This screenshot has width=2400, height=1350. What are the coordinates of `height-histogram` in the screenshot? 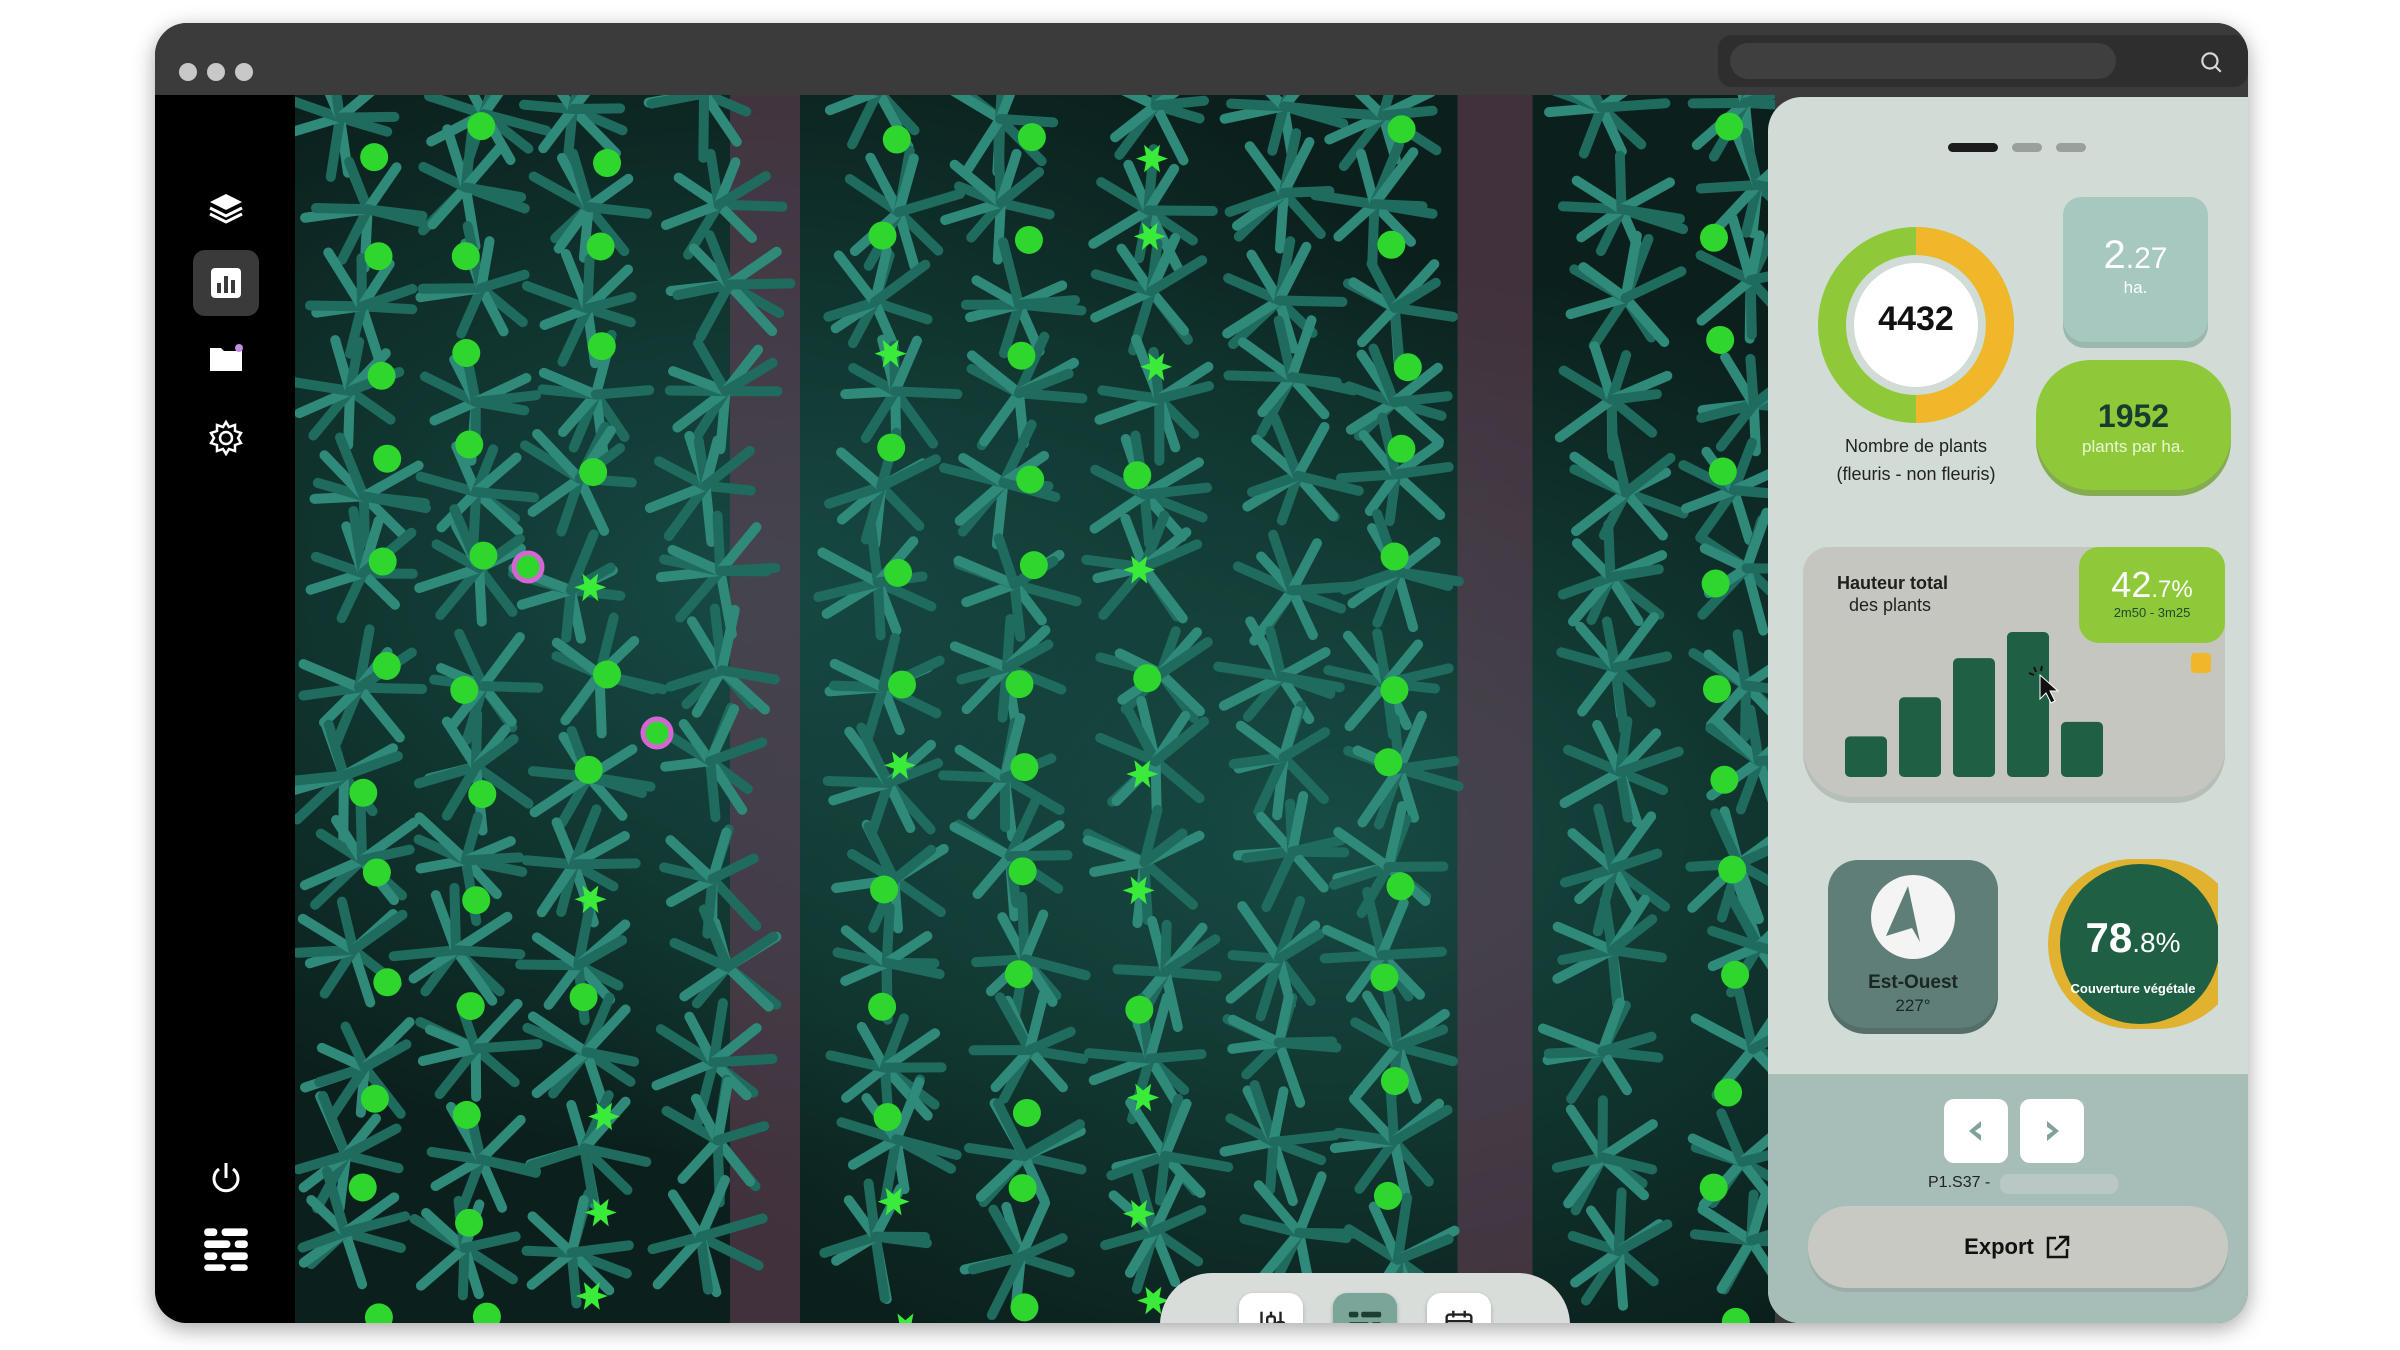 It's located at (1993, 702).